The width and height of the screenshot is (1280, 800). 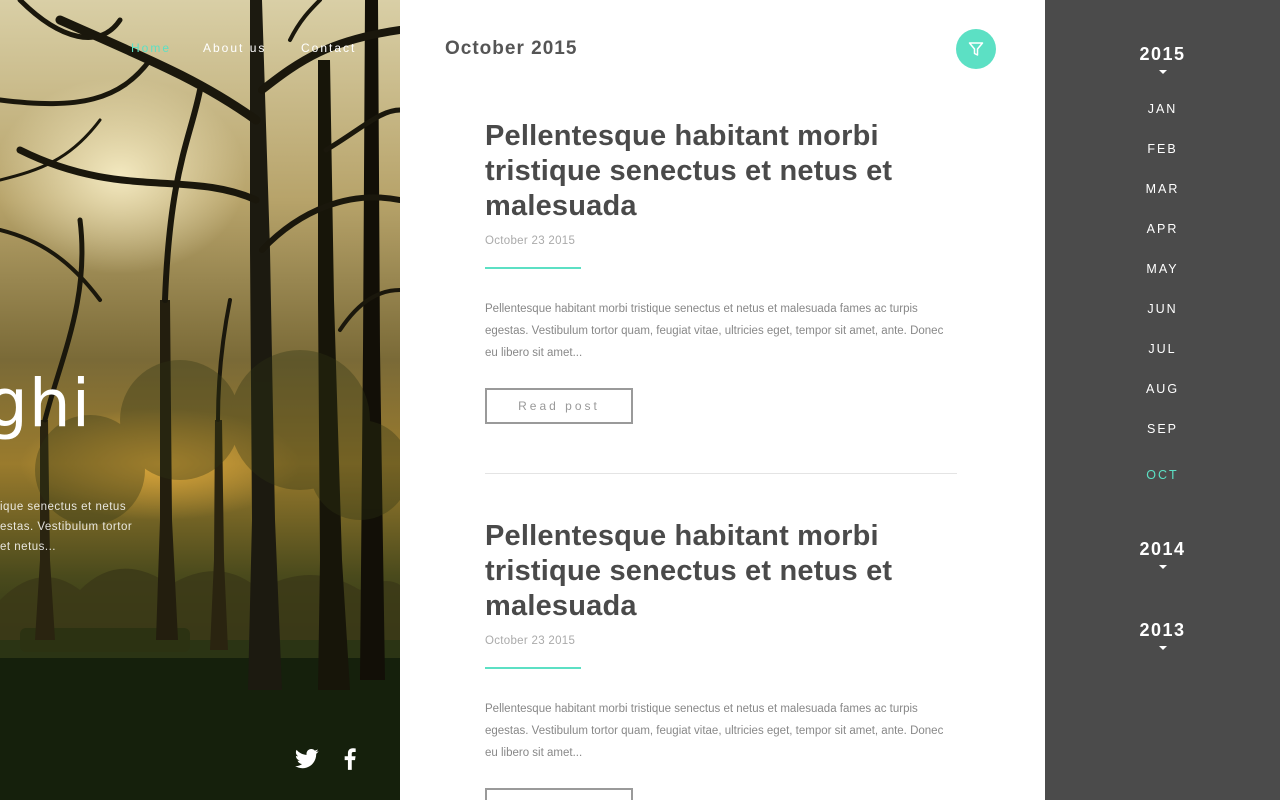 I want to click on month-jul: JUL, so click(x=1162, y=349).